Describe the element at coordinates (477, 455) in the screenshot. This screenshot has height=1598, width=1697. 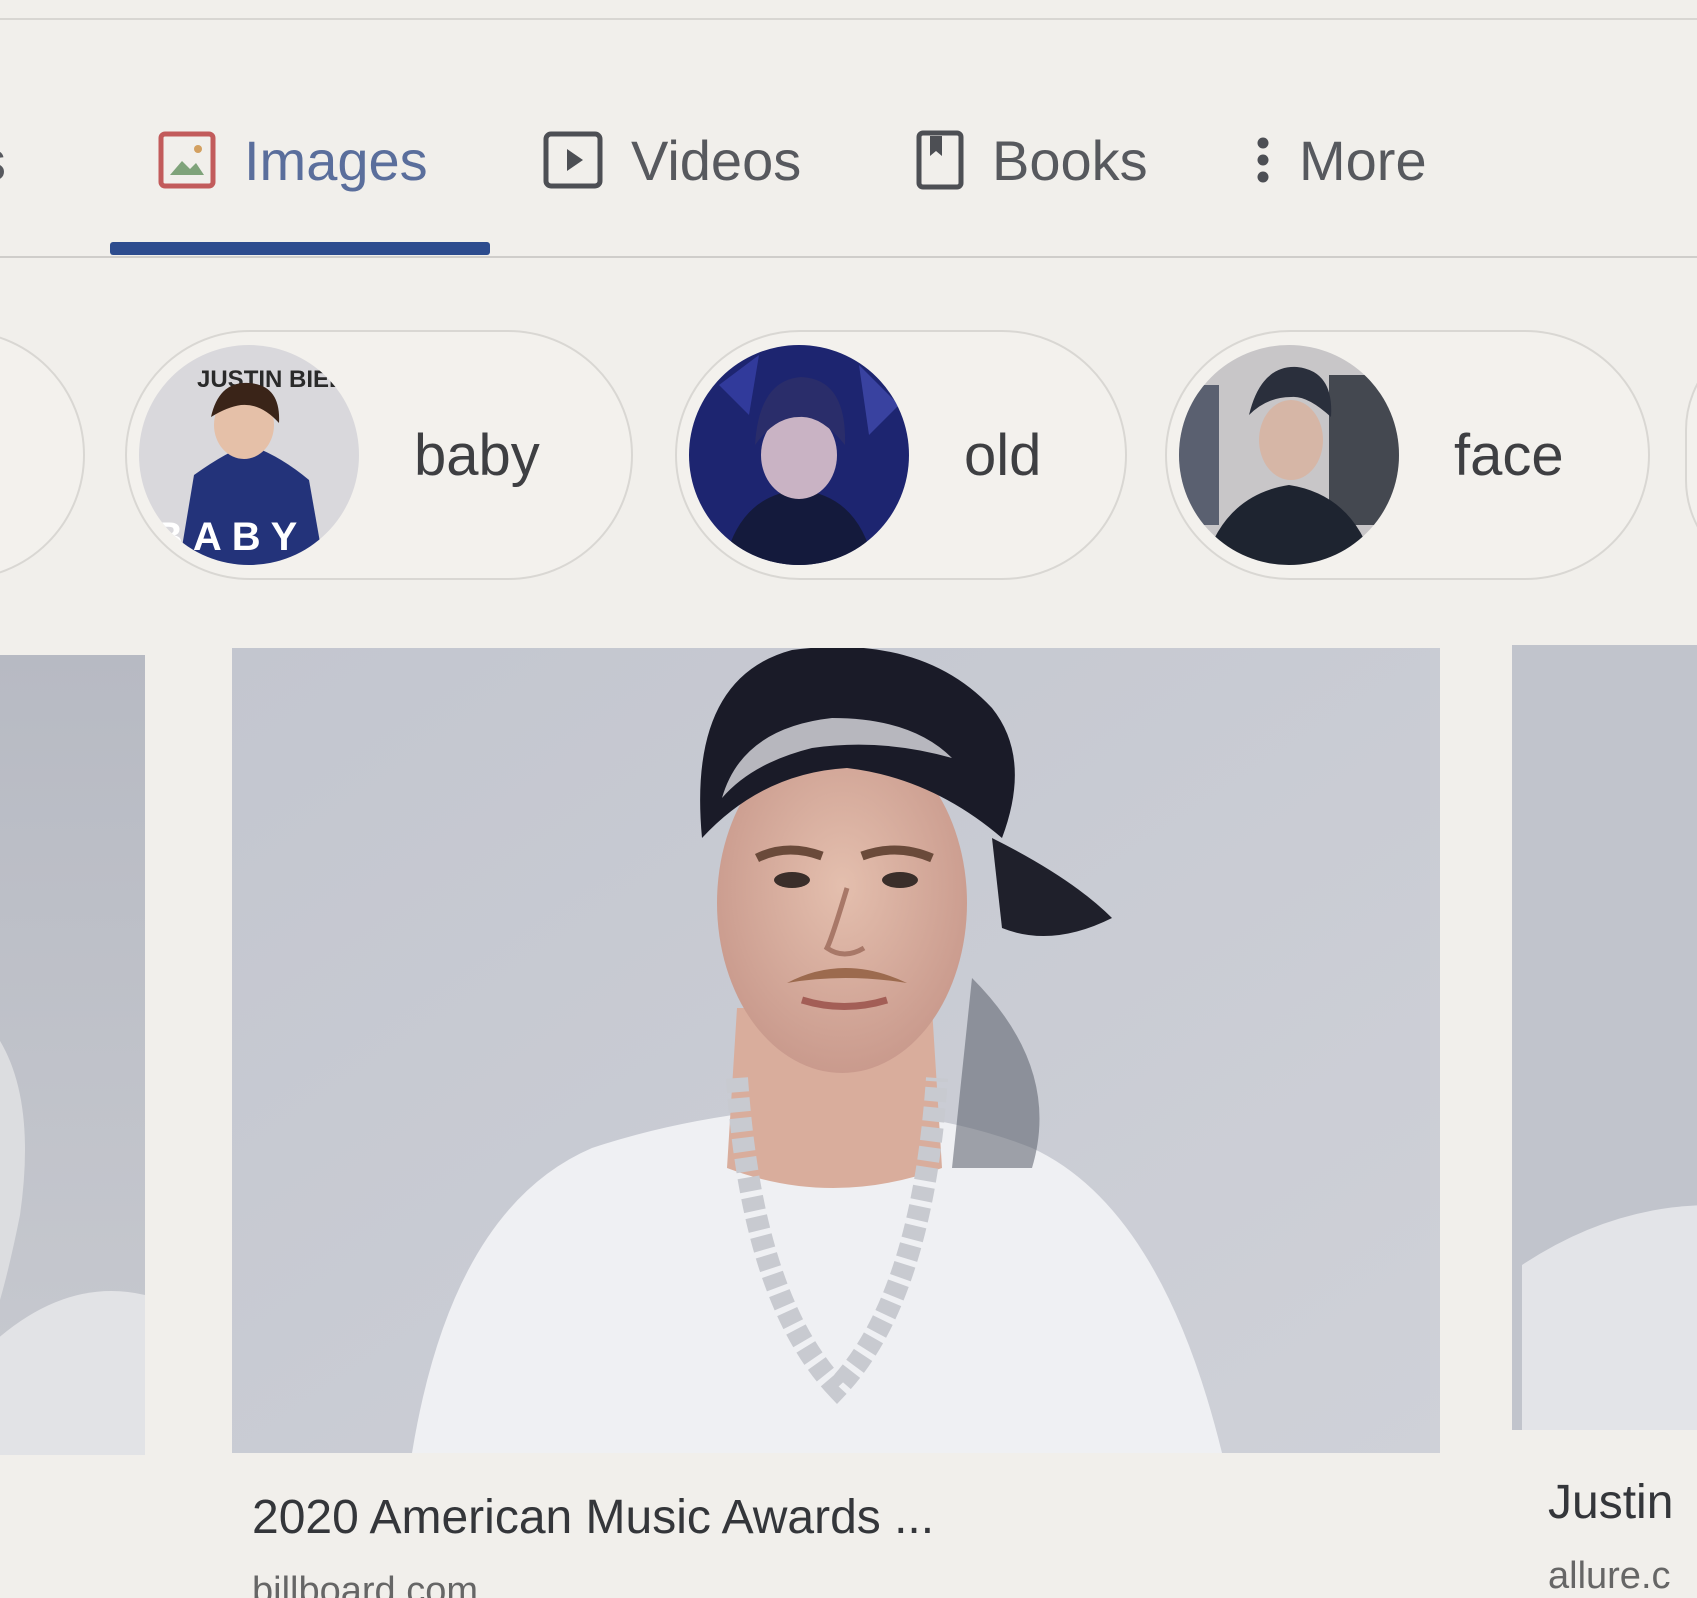
I see `chip-baby-label: baby` at that location.